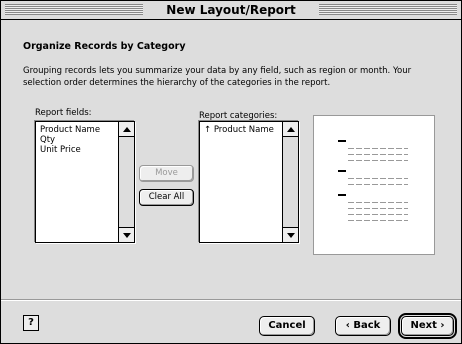 Image resolution: width=462 pixels, height=344 pixels. Describe the element at coordinates (63, 113) in the screenshot. I see `report-fields-label: Report fields:` at that location.